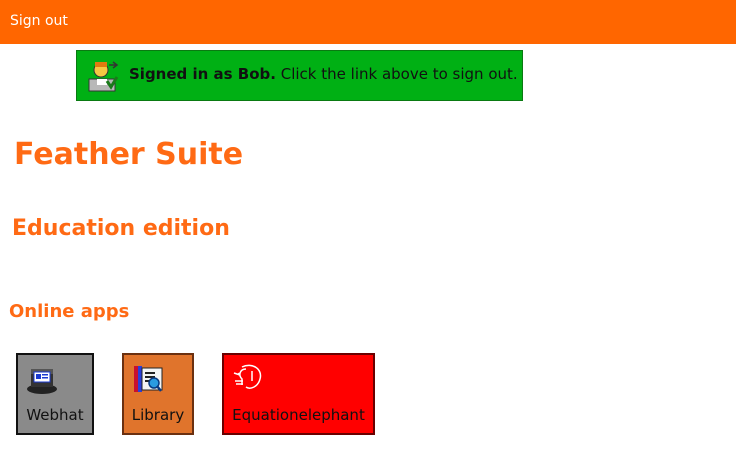 Image resolution: width=736 pixels, height=450 pixels. Describe the element at coordinates (69, 311) in the screenshot. I see `online-apps-heading: Online apps` at that location.